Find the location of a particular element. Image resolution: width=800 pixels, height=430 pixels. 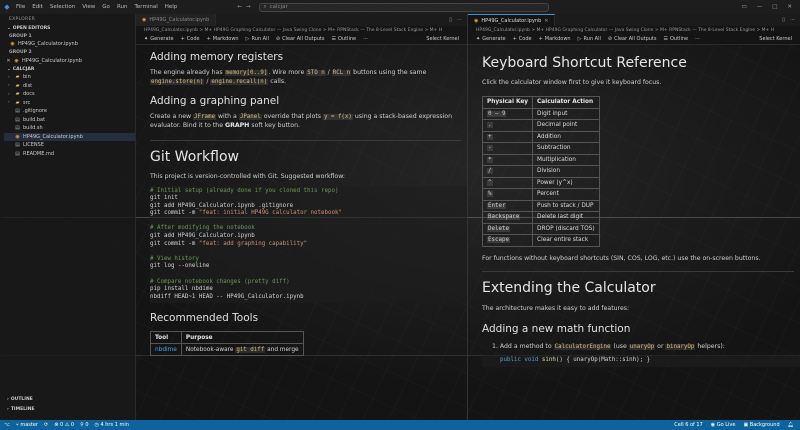

code-line: git log --oneline is located at coordinates (180, 266).